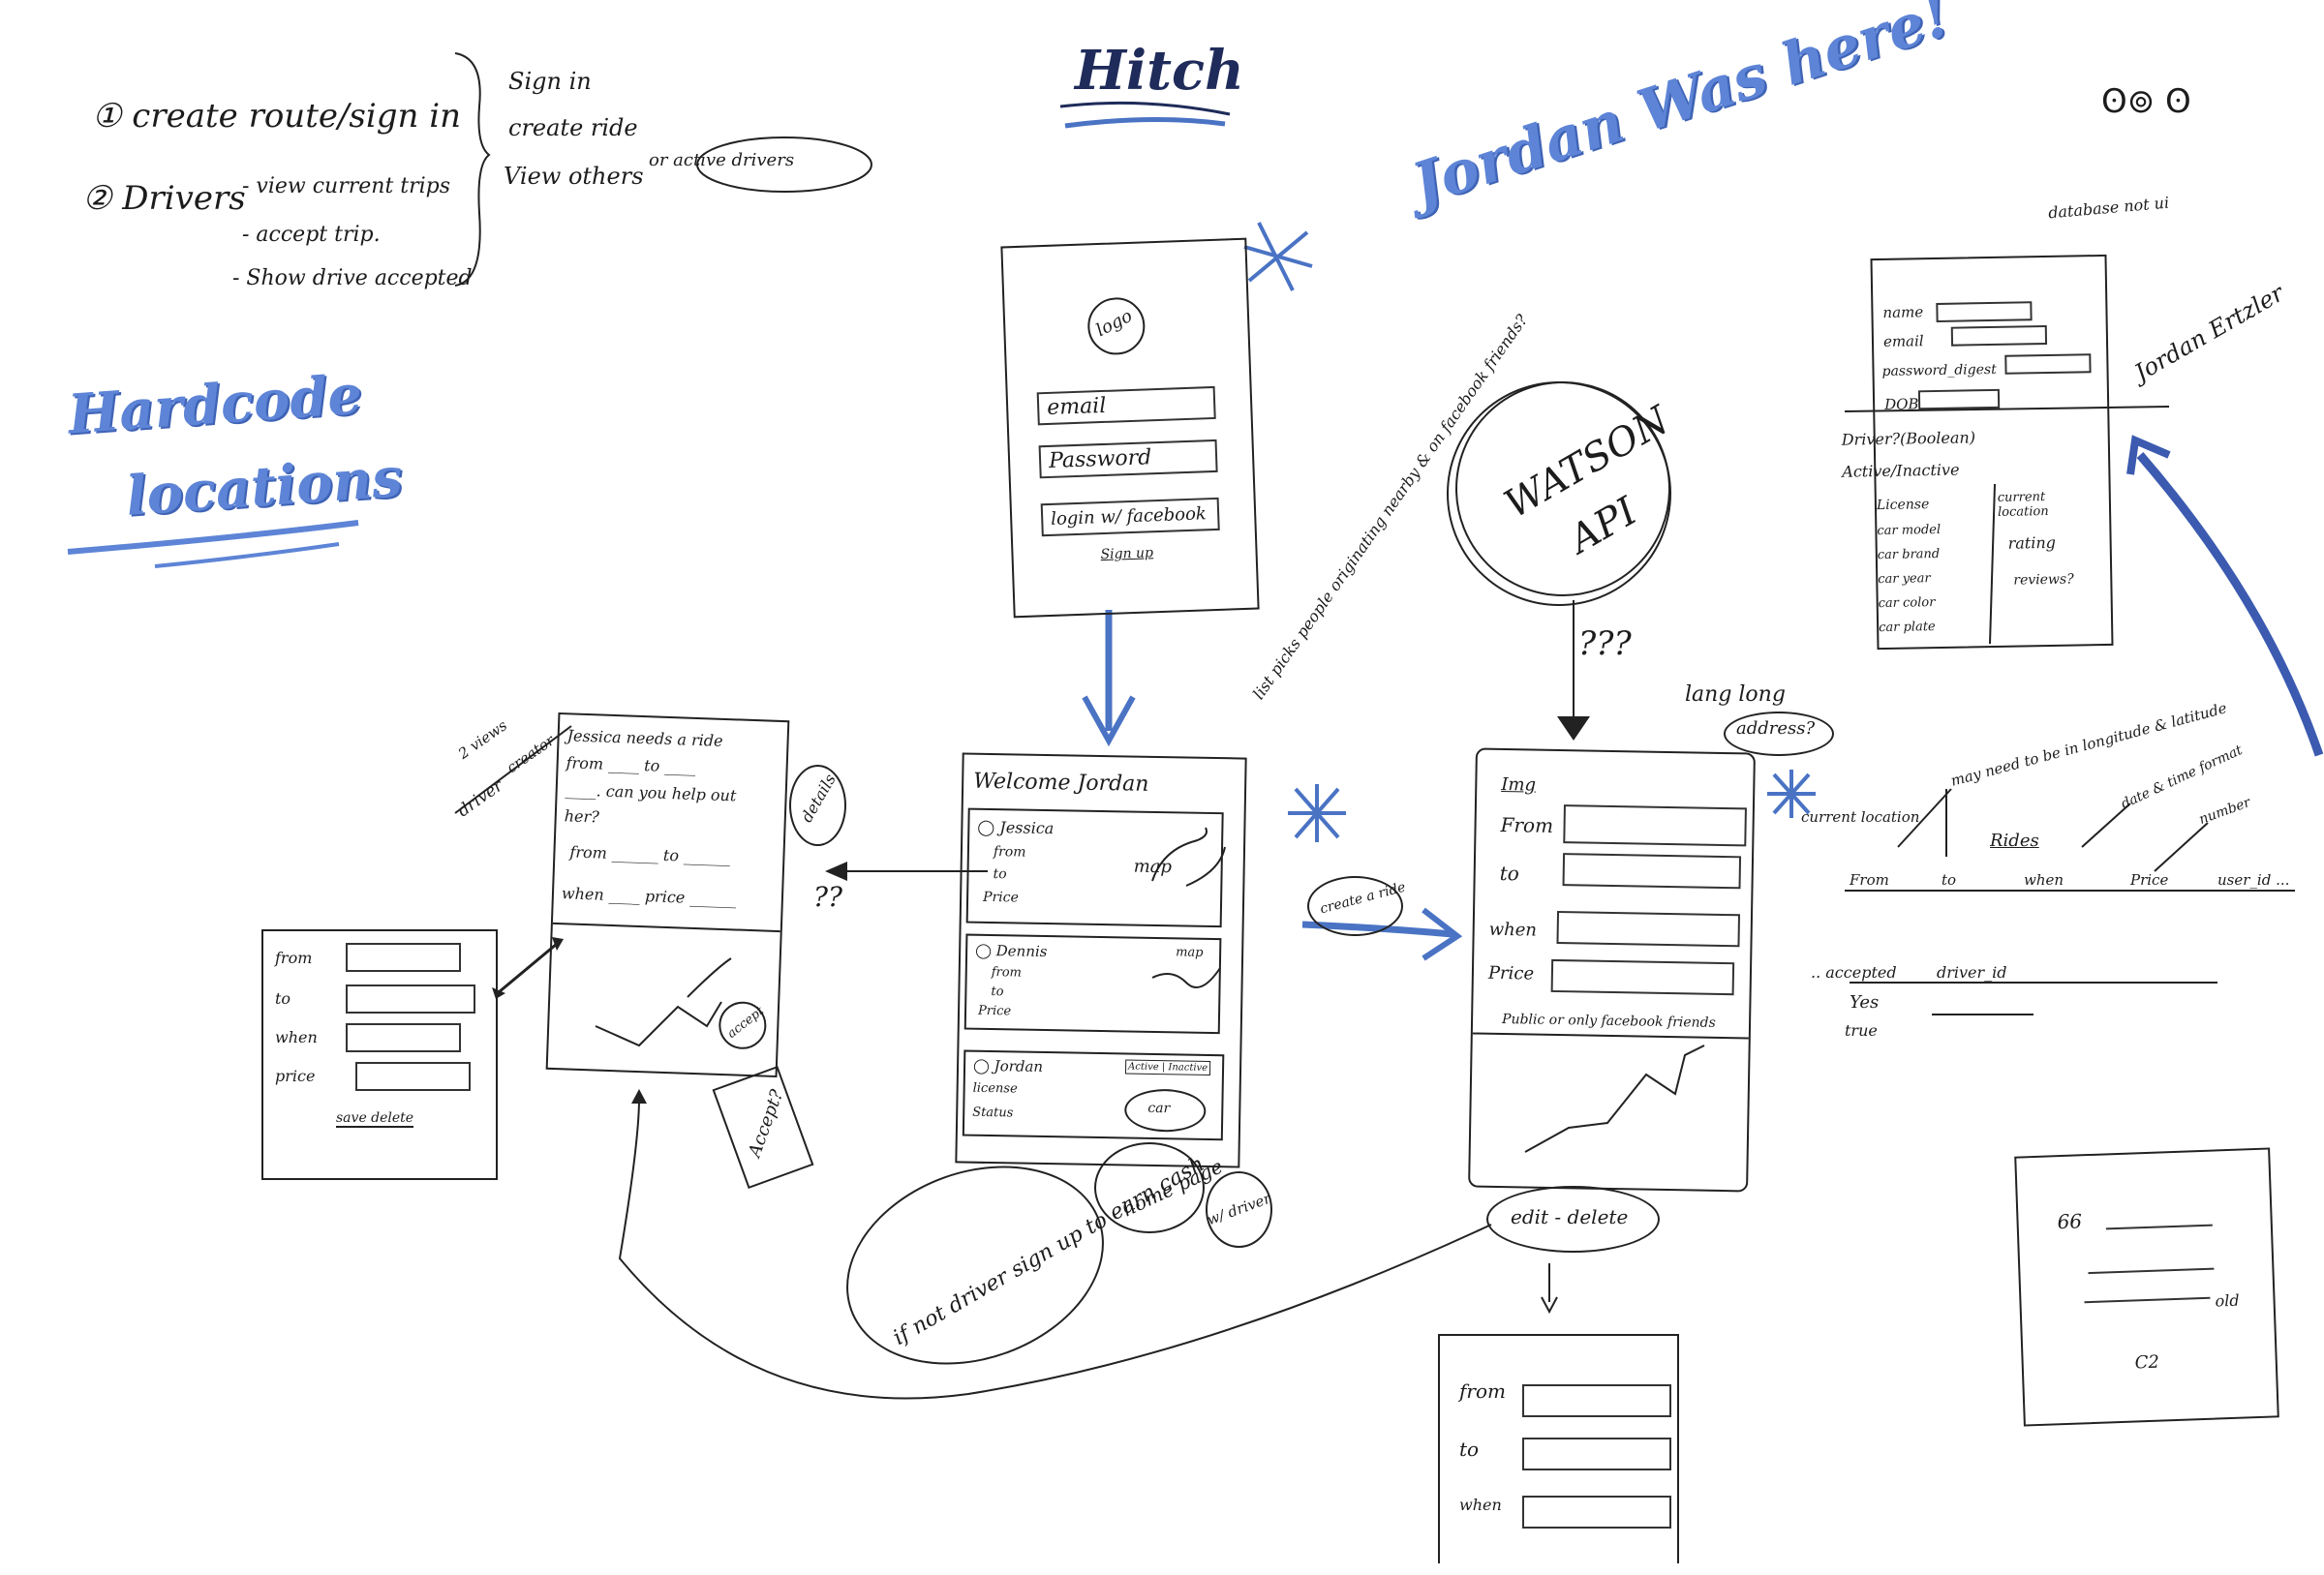 The width and height of the screenshot is (2324, 1575). I want to click on todo-bubble-text: or active drivers, so click(722, 160).